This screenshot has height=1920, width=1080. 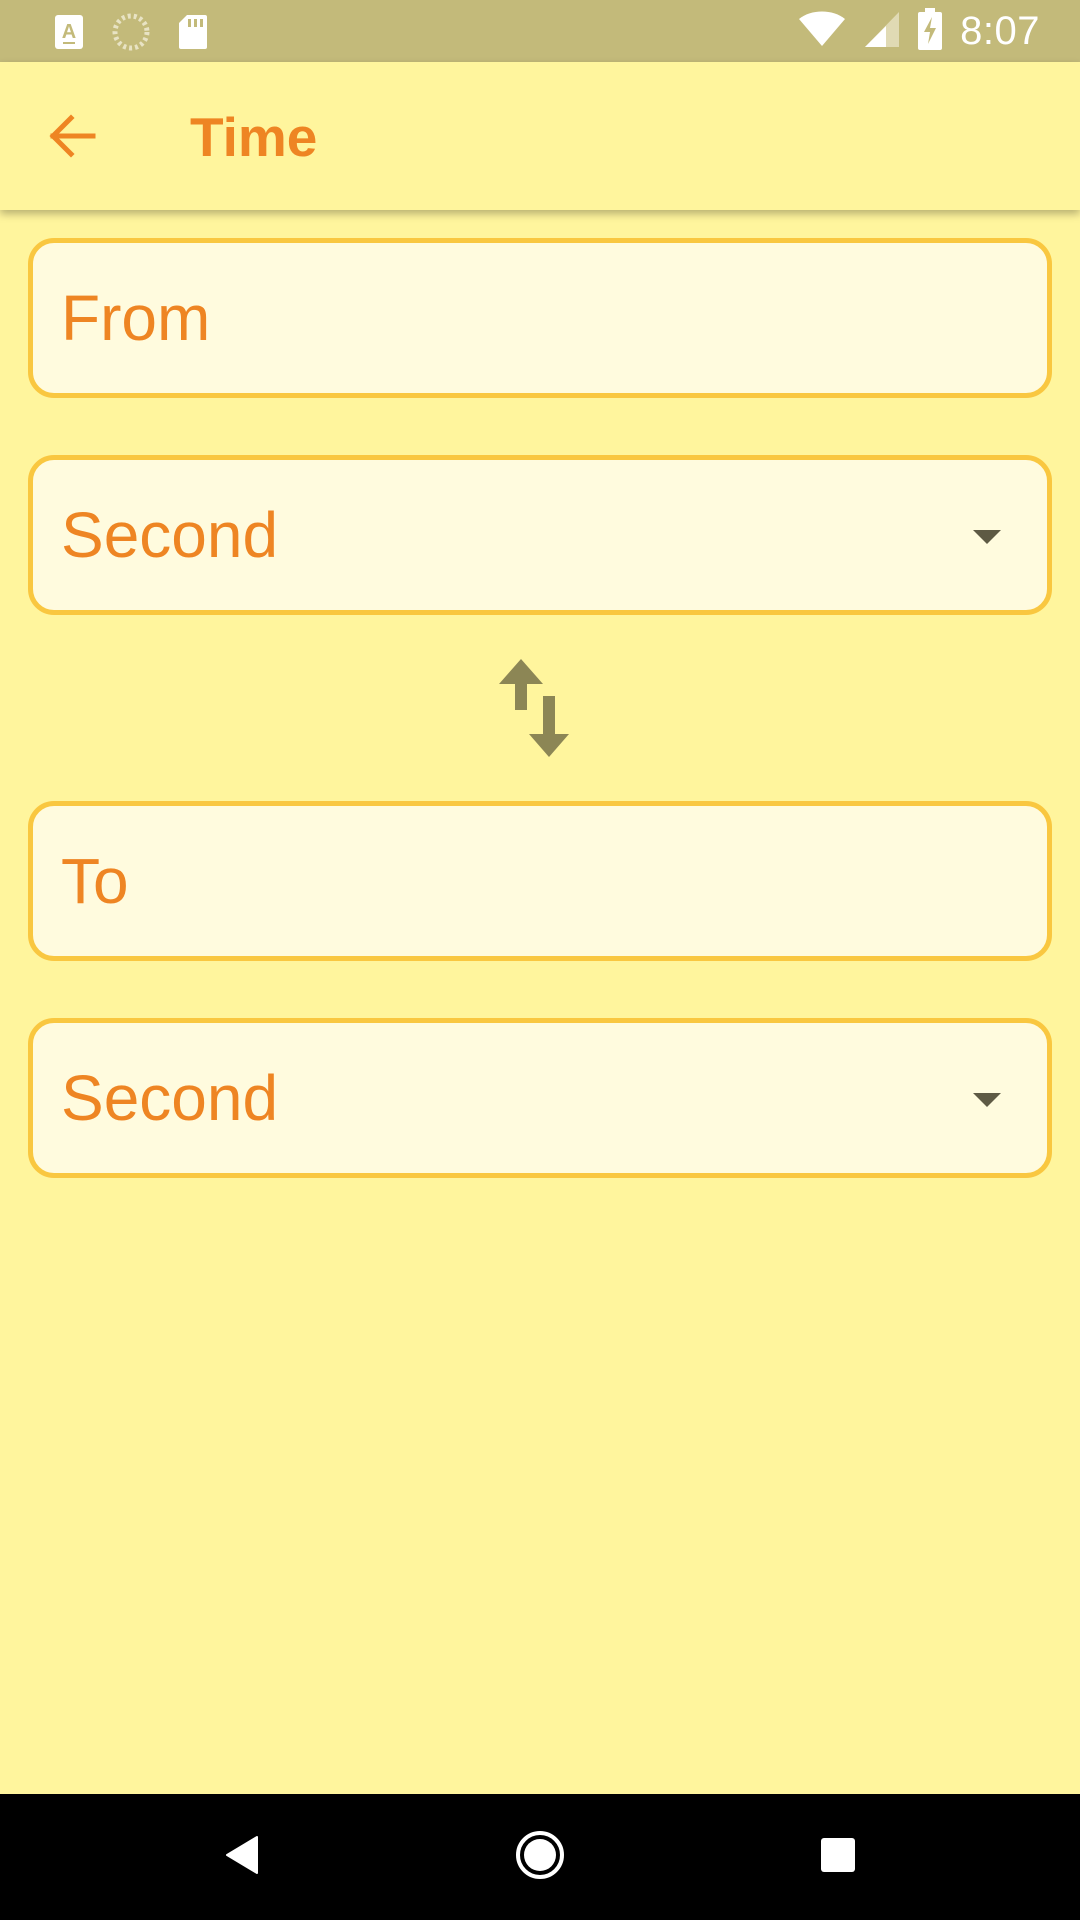 I want to click on status-bar-right-icons: 8:07, so click(x=919, y=31).